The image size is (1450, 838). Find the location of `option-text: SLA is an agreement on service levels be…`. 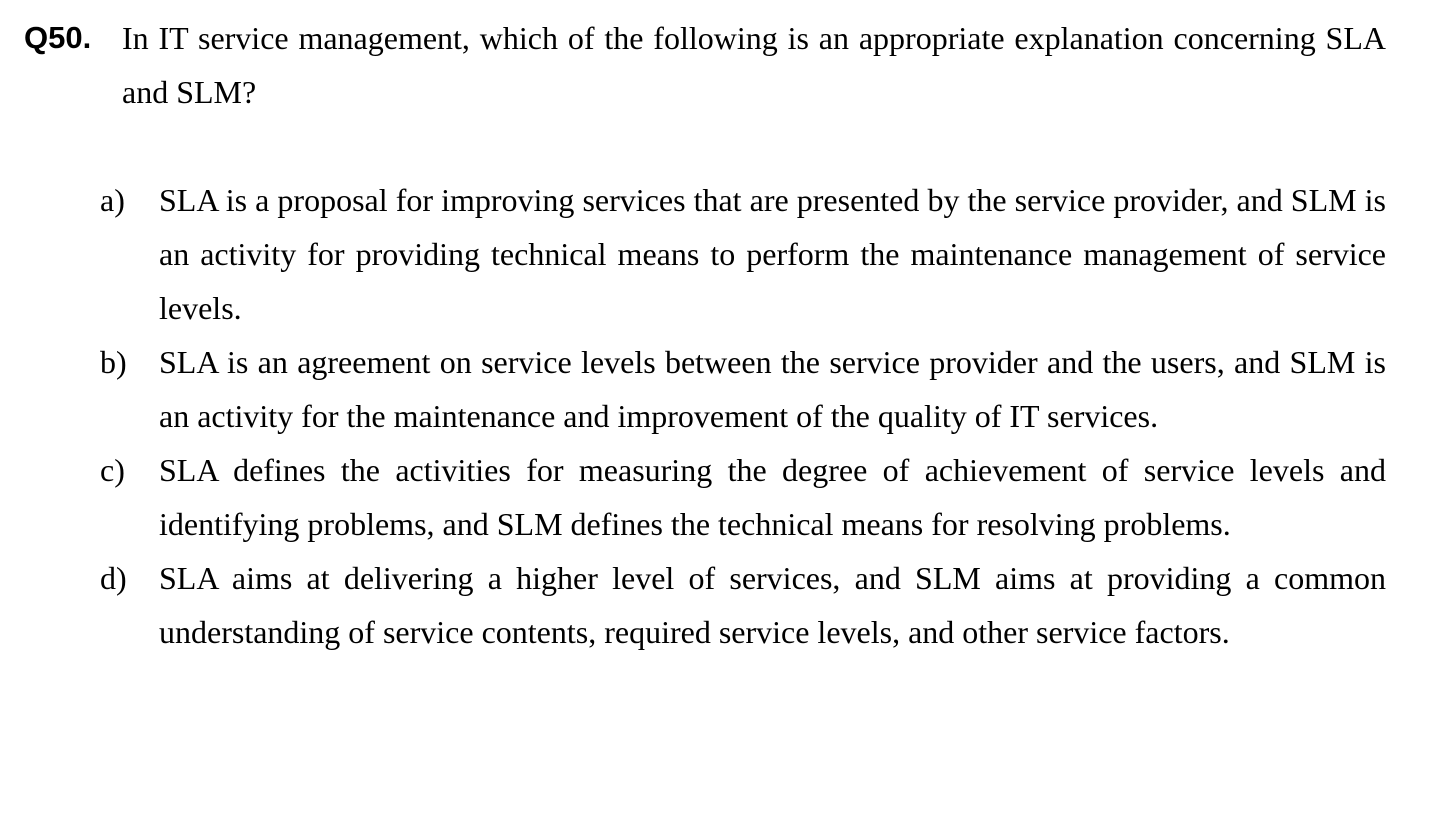

option-text: SLA is an agreement on service levels be… is located at coordinates (772, 389).